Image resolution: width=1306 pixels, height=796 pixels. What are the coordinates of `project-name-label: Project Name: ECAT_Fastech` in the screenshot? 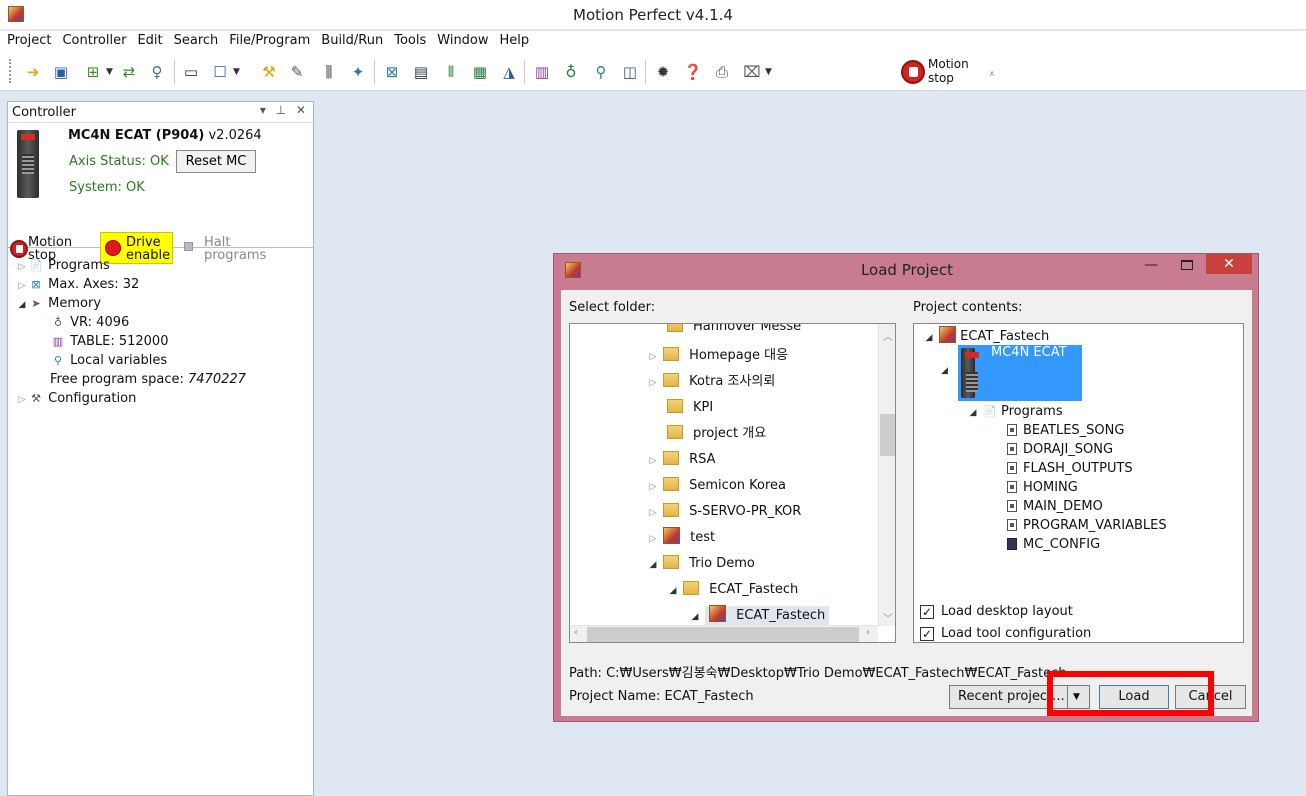 It's located at (661, 696).